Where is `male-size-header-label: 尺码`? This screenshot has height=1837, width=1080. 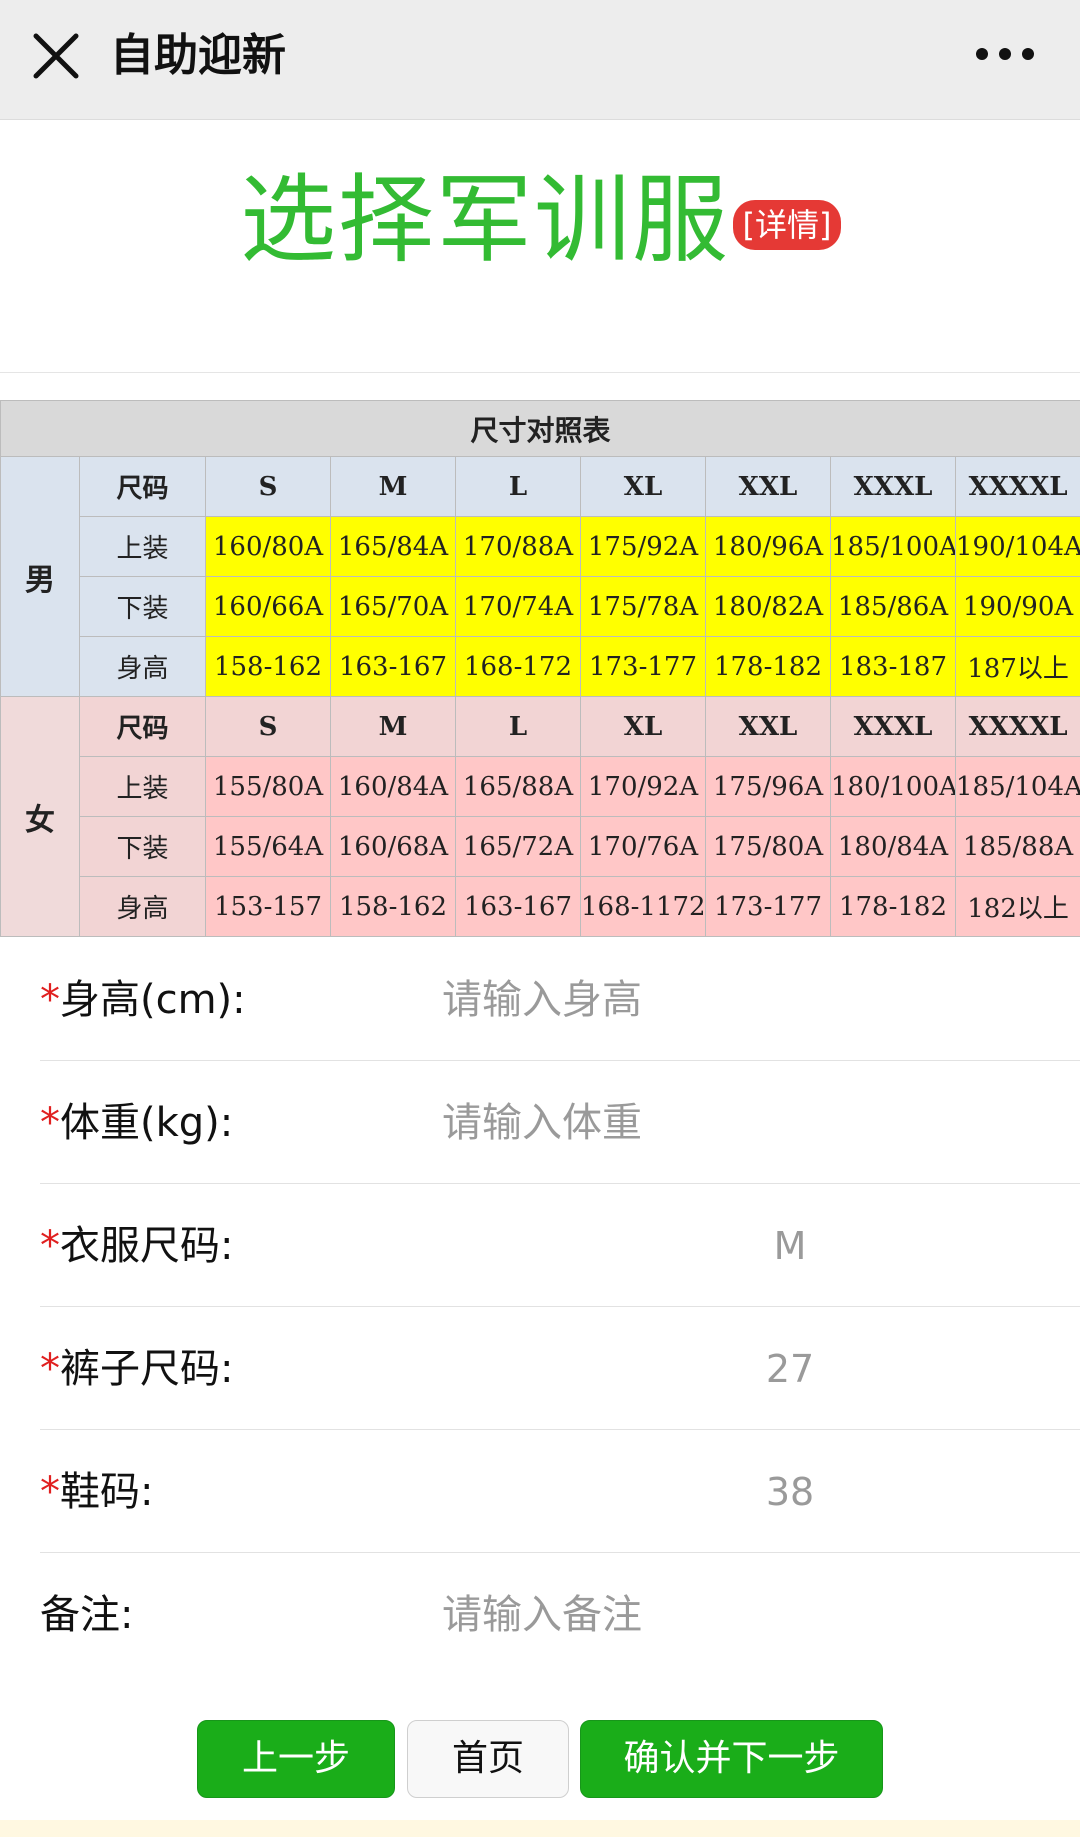
male-size-header-label: 尺码 is located at coordinates (142, 486).